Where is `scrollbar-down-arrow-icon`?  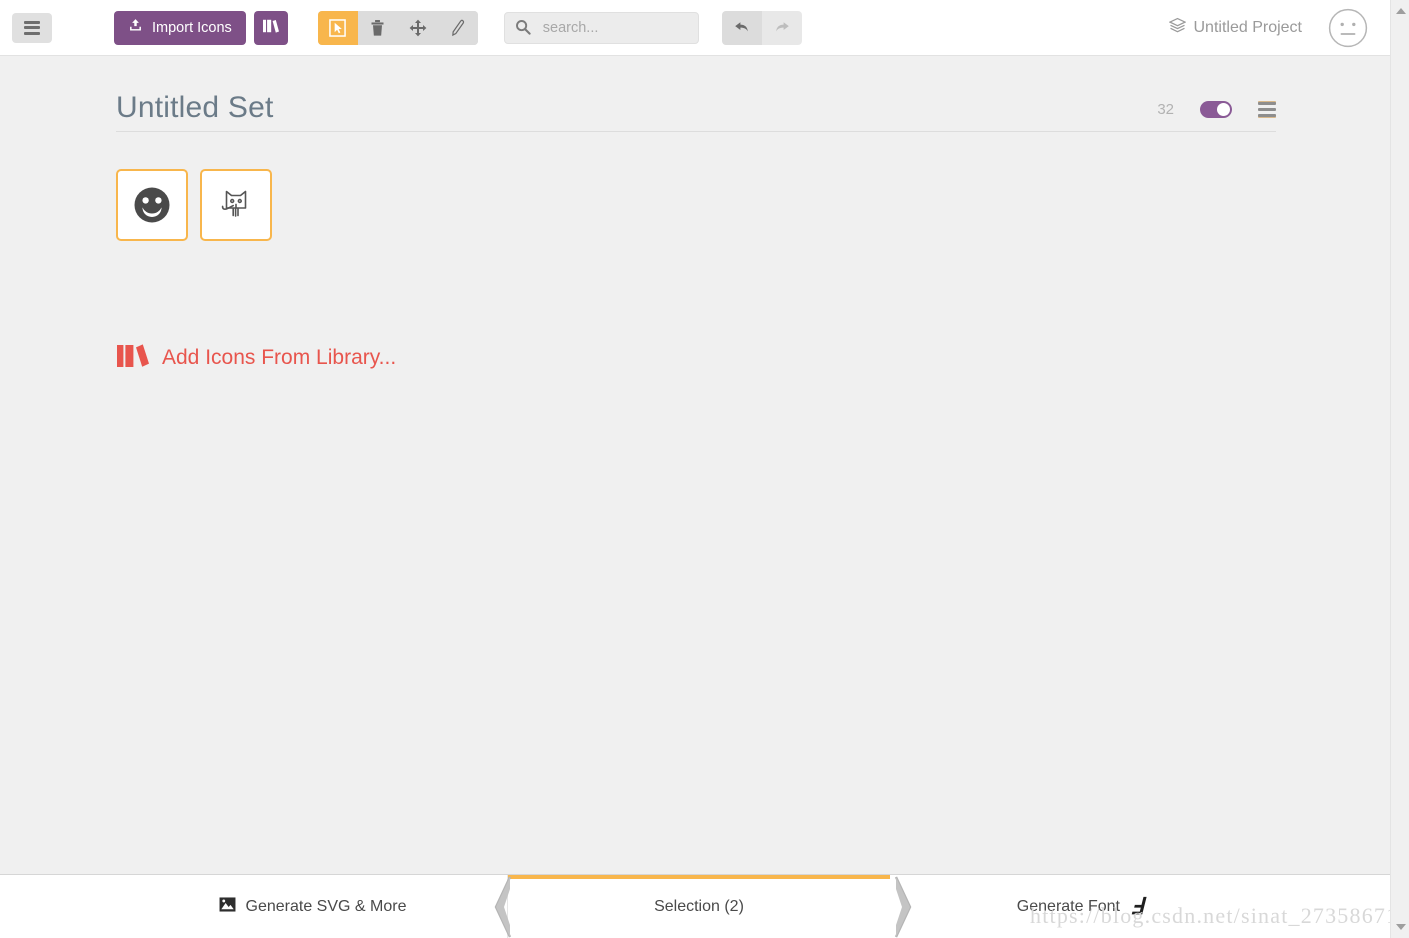
scrollbar-down-arrow-icon is located at coordinates (1400, 927).